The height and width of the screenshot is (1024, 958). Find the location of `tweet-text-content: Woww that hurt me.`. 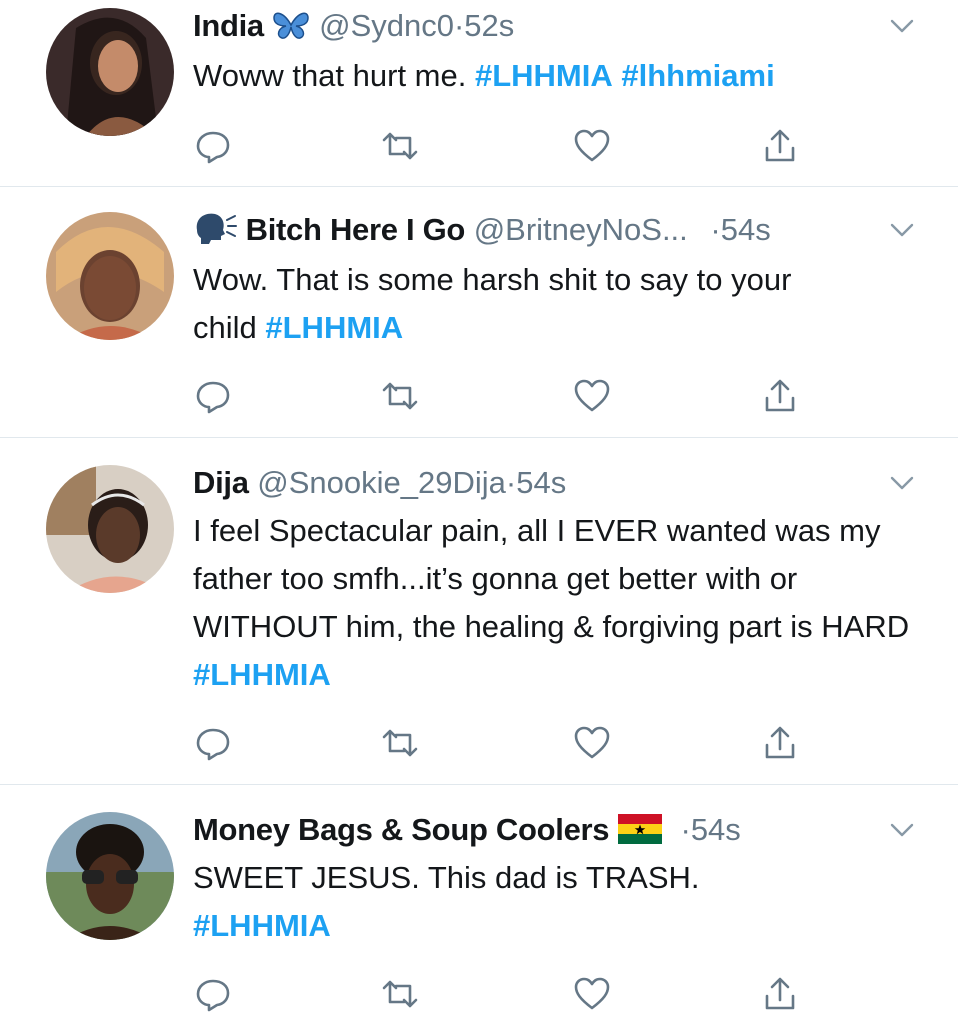

tweet-text-content: Woww that hurt me. is located at coordinates (334, 75).